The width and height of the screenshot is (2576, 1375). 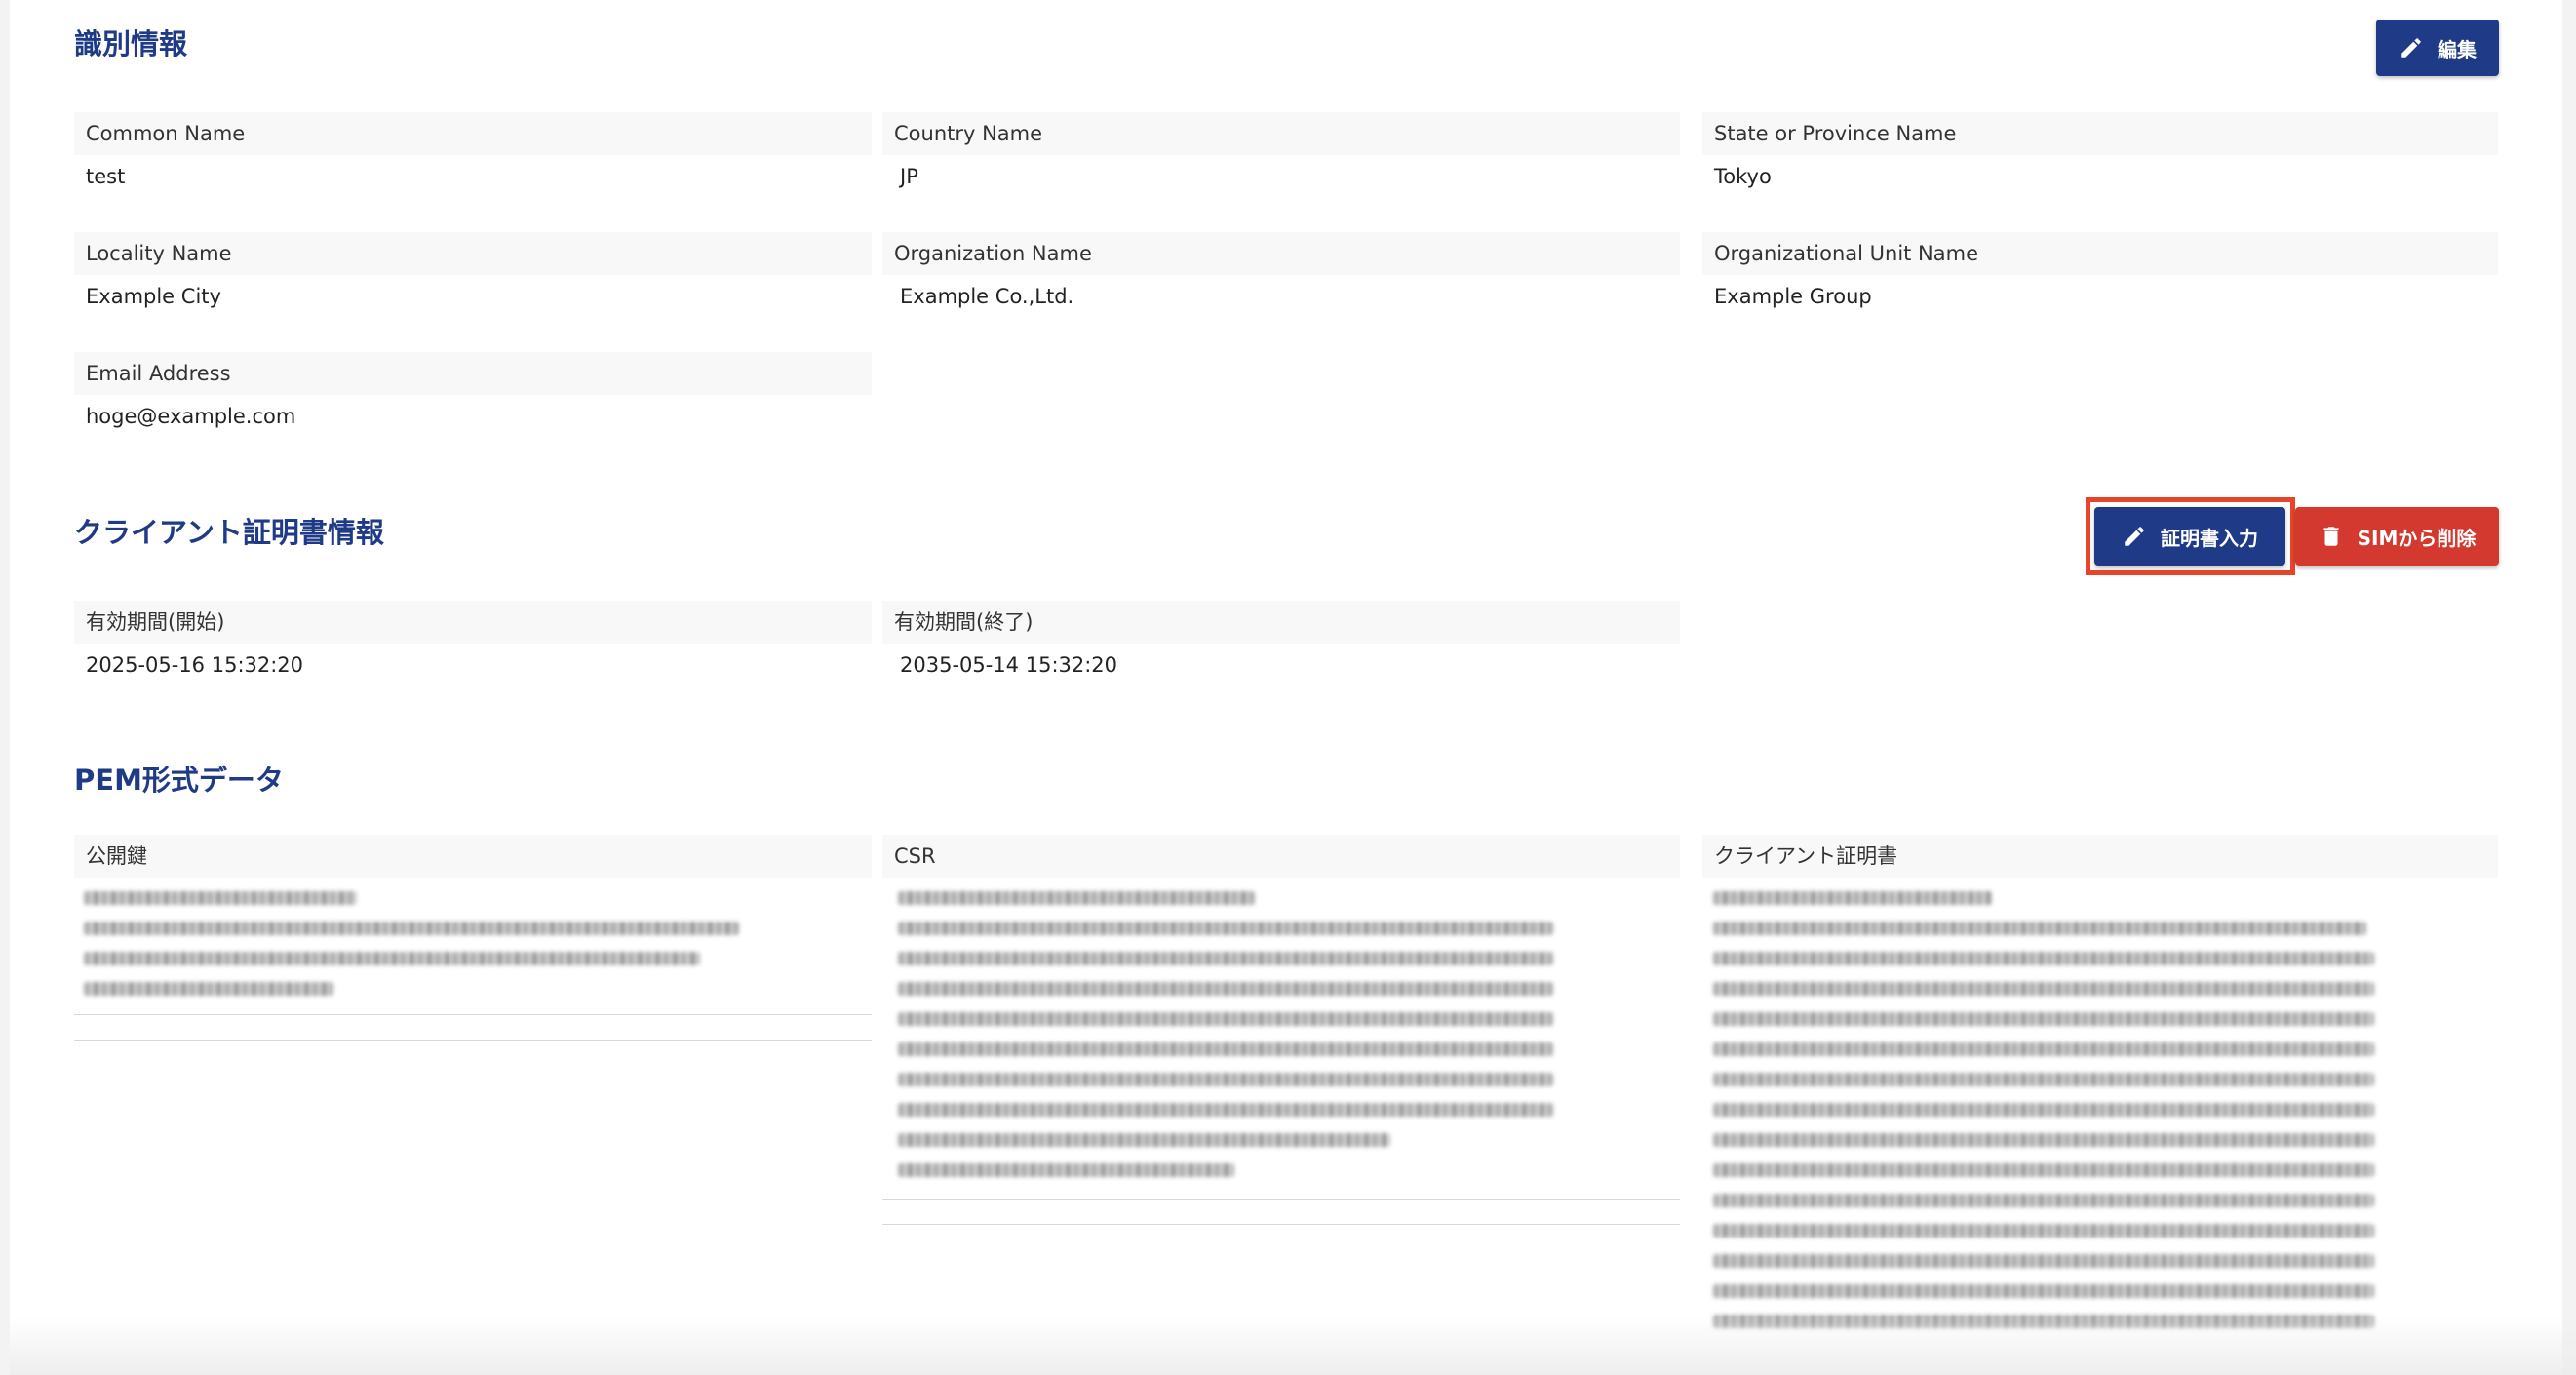 I want to click on field-valid-to: 有効期間(終了) 2035-05-14 15:32:20, so click(x=1281, y=644).